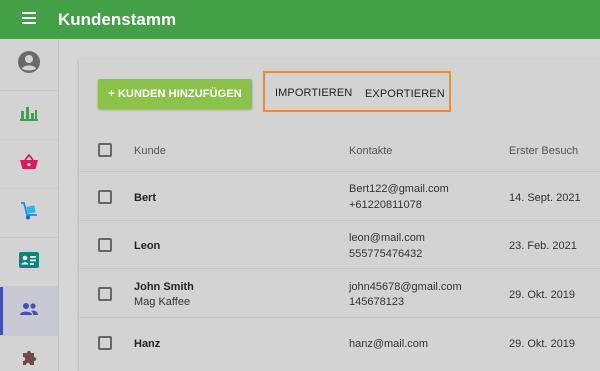  What do you see at coordinates (545, 198) in the screenshot?
I see `first-visit-date: 14. Sept. 2021` at bounding box center [545, 198].